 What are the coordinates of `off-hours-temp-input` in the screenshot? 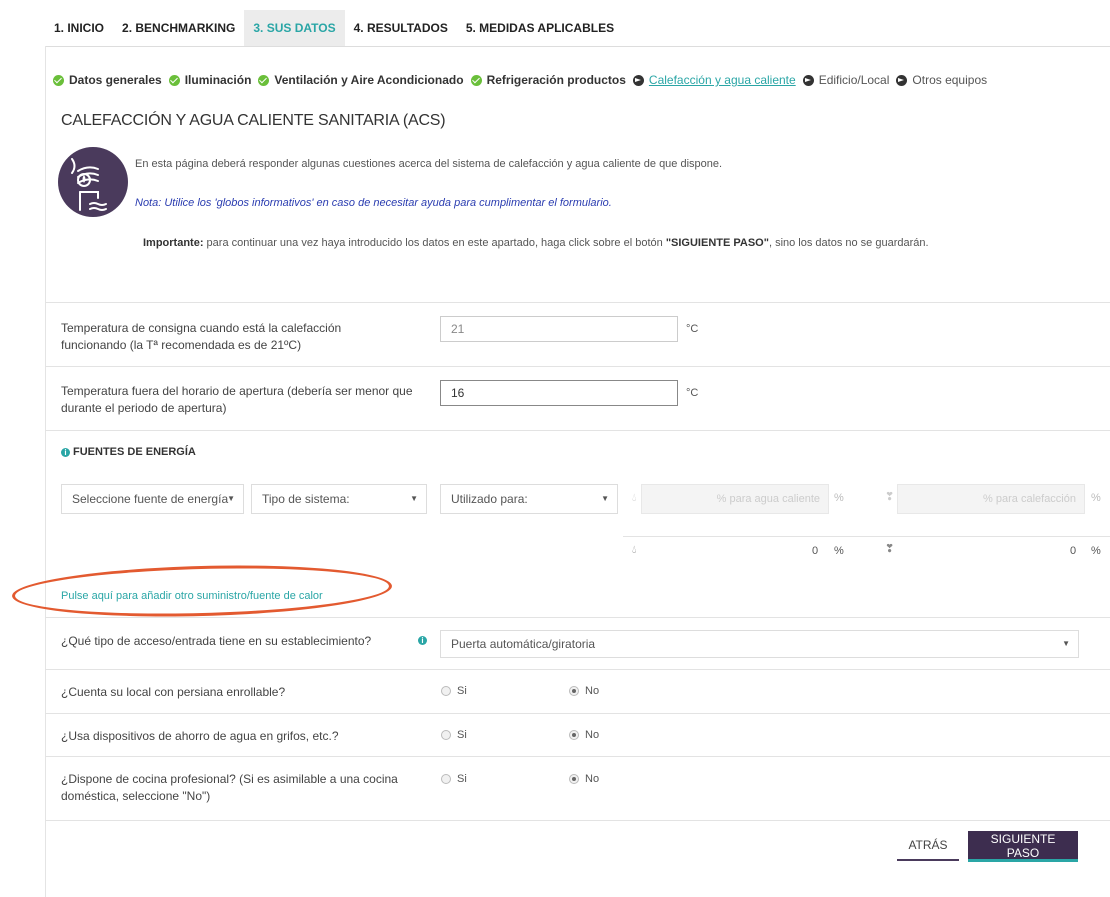 It's located at (559, 393).